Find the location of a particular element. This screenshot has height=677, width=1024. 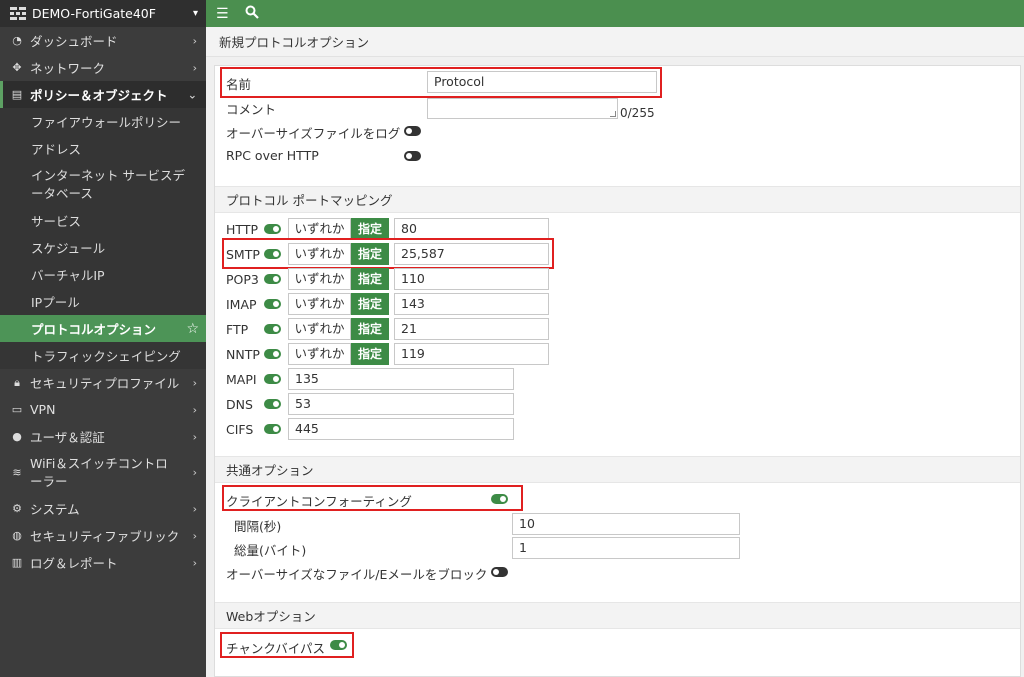

sub-label: プロトコルオプション is located at coordinates (94, 329).